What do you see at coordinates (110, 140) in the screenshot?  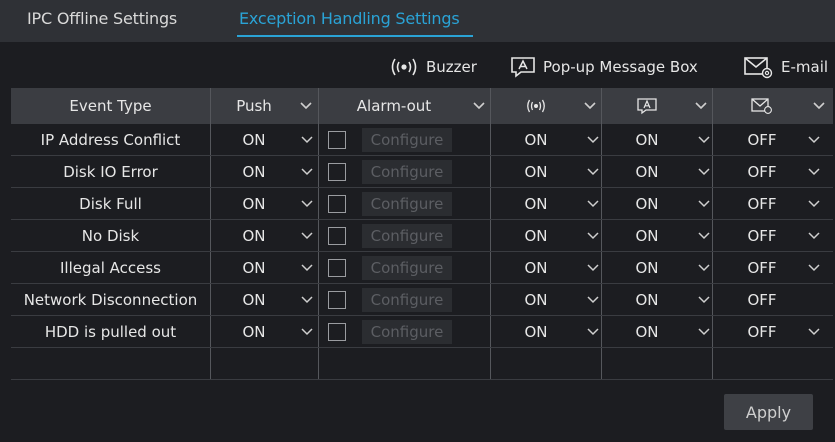 I see `event-type-cell: IP Address Conflict` at bounding box center [110, 140].